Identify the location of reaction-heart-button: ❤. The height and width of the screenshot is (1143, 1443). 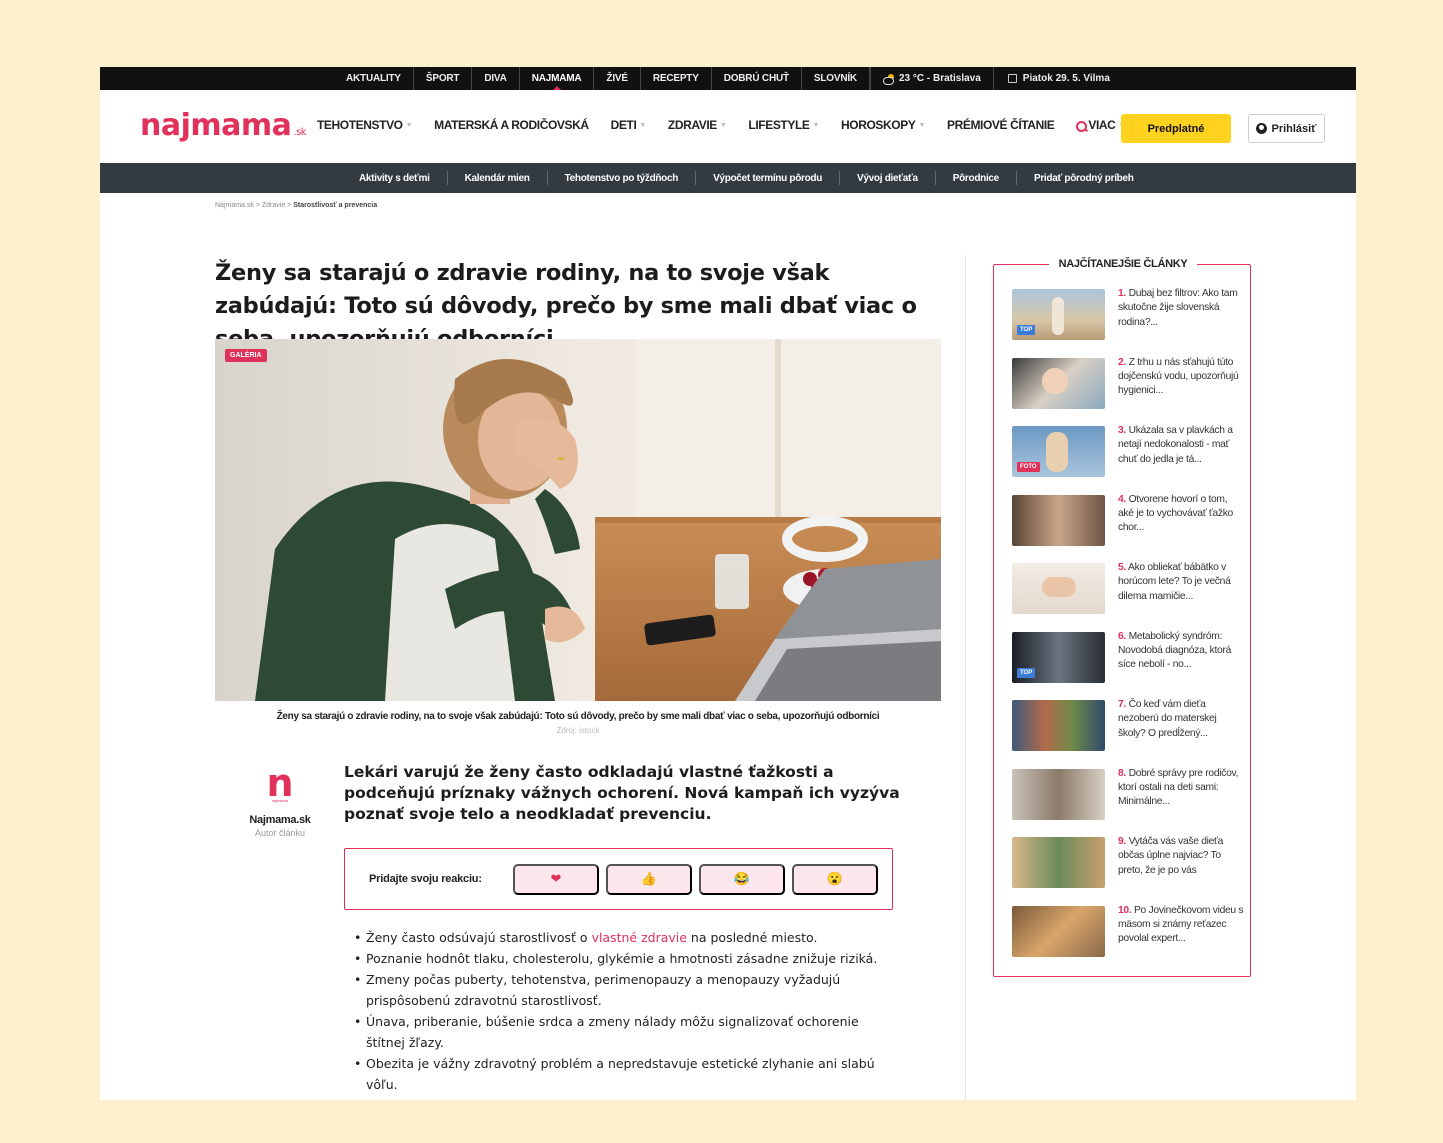
(556, 879).